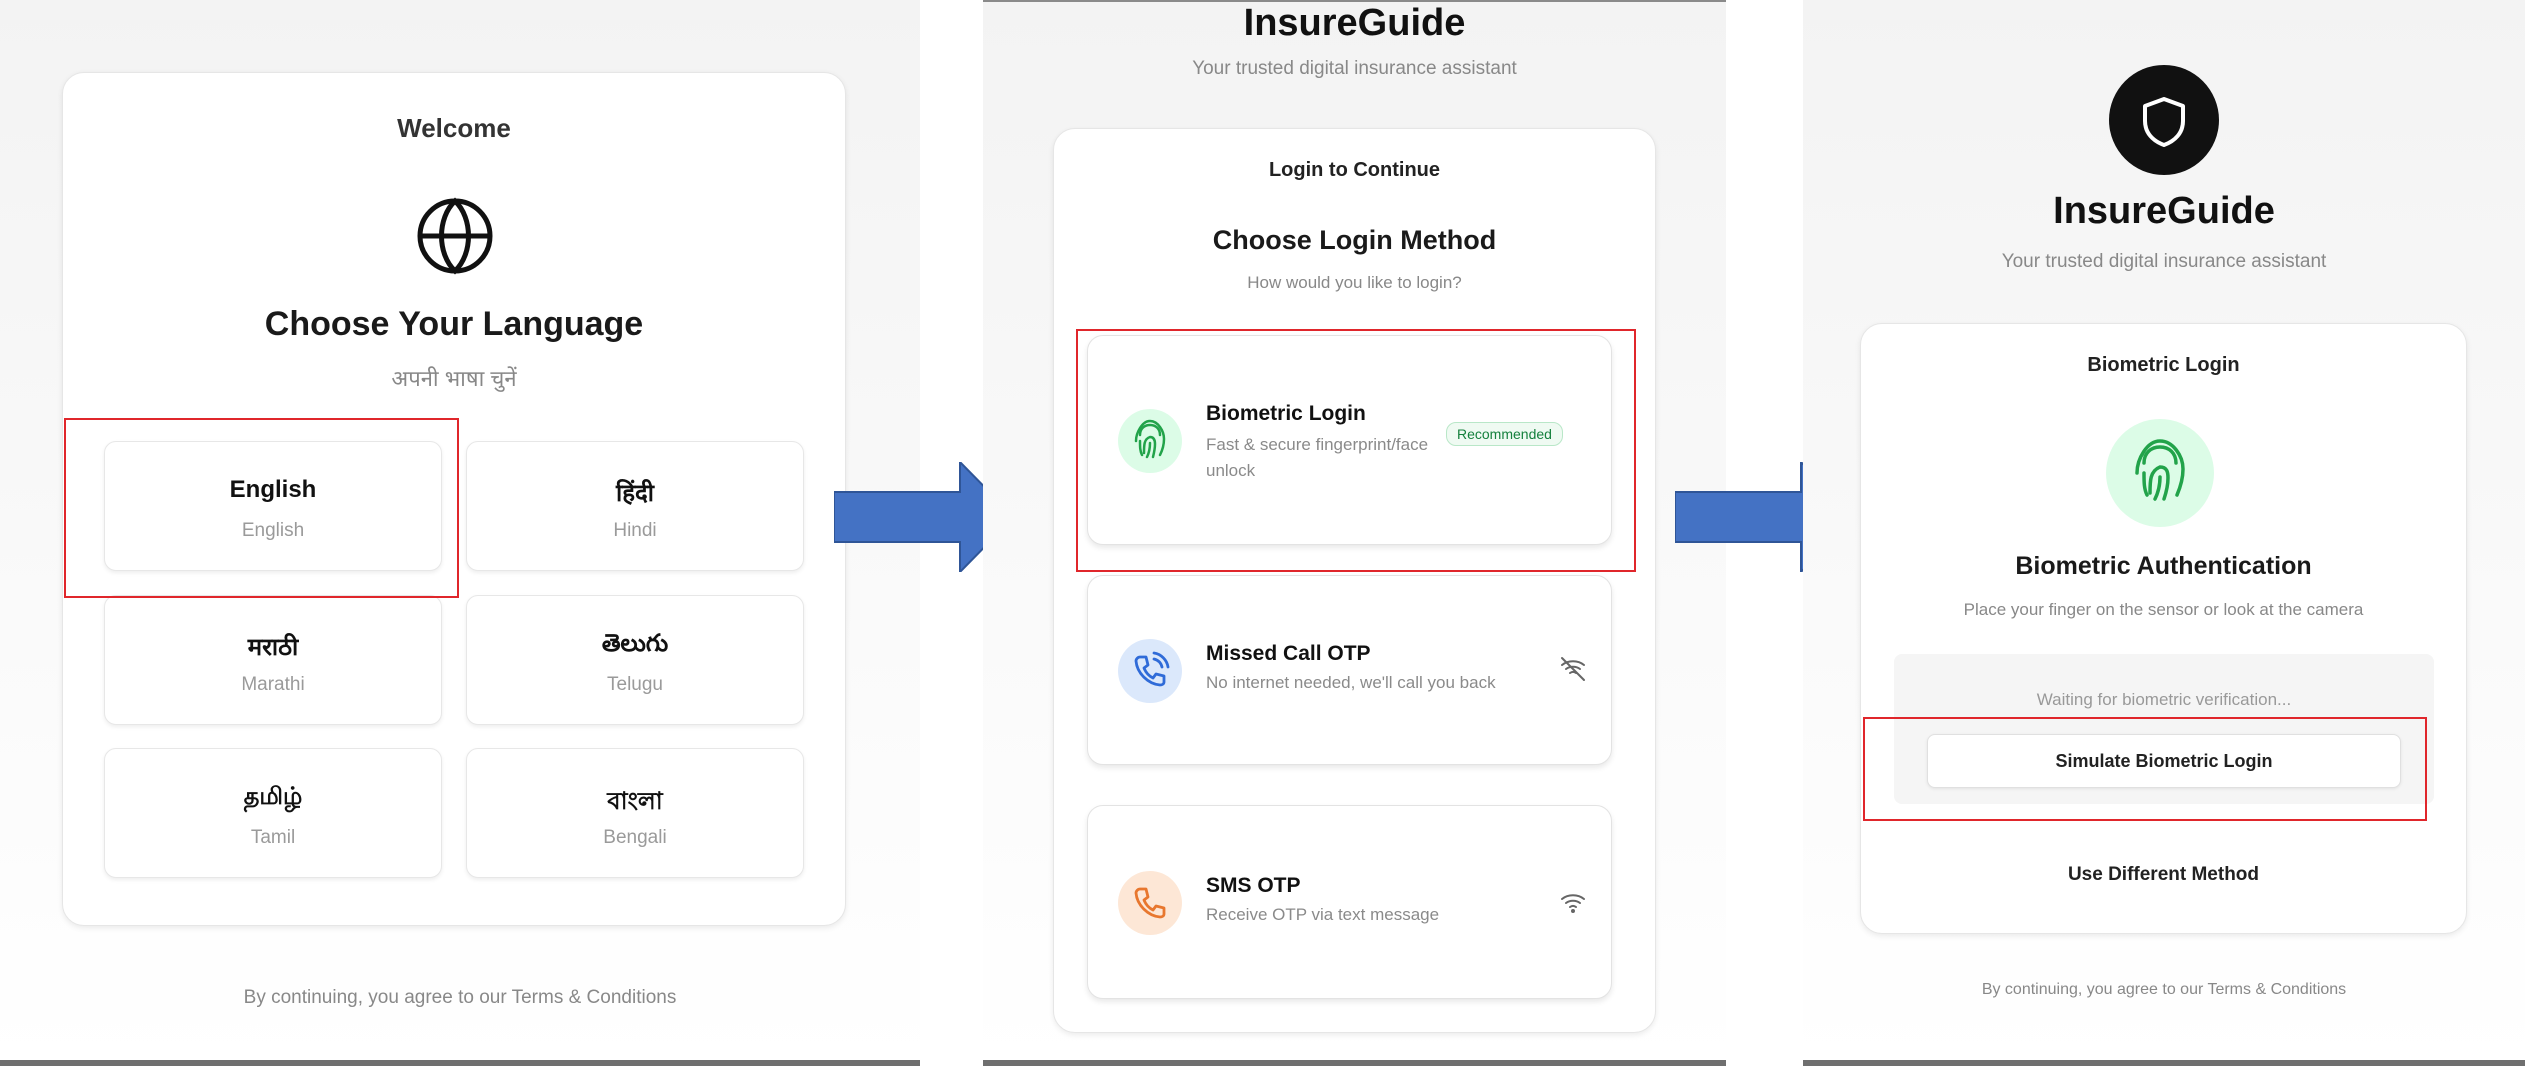  What do you see at coordinates (2164, 120) in the screenshot?
I see `shield-icon` at bounding box center [2164, 120].